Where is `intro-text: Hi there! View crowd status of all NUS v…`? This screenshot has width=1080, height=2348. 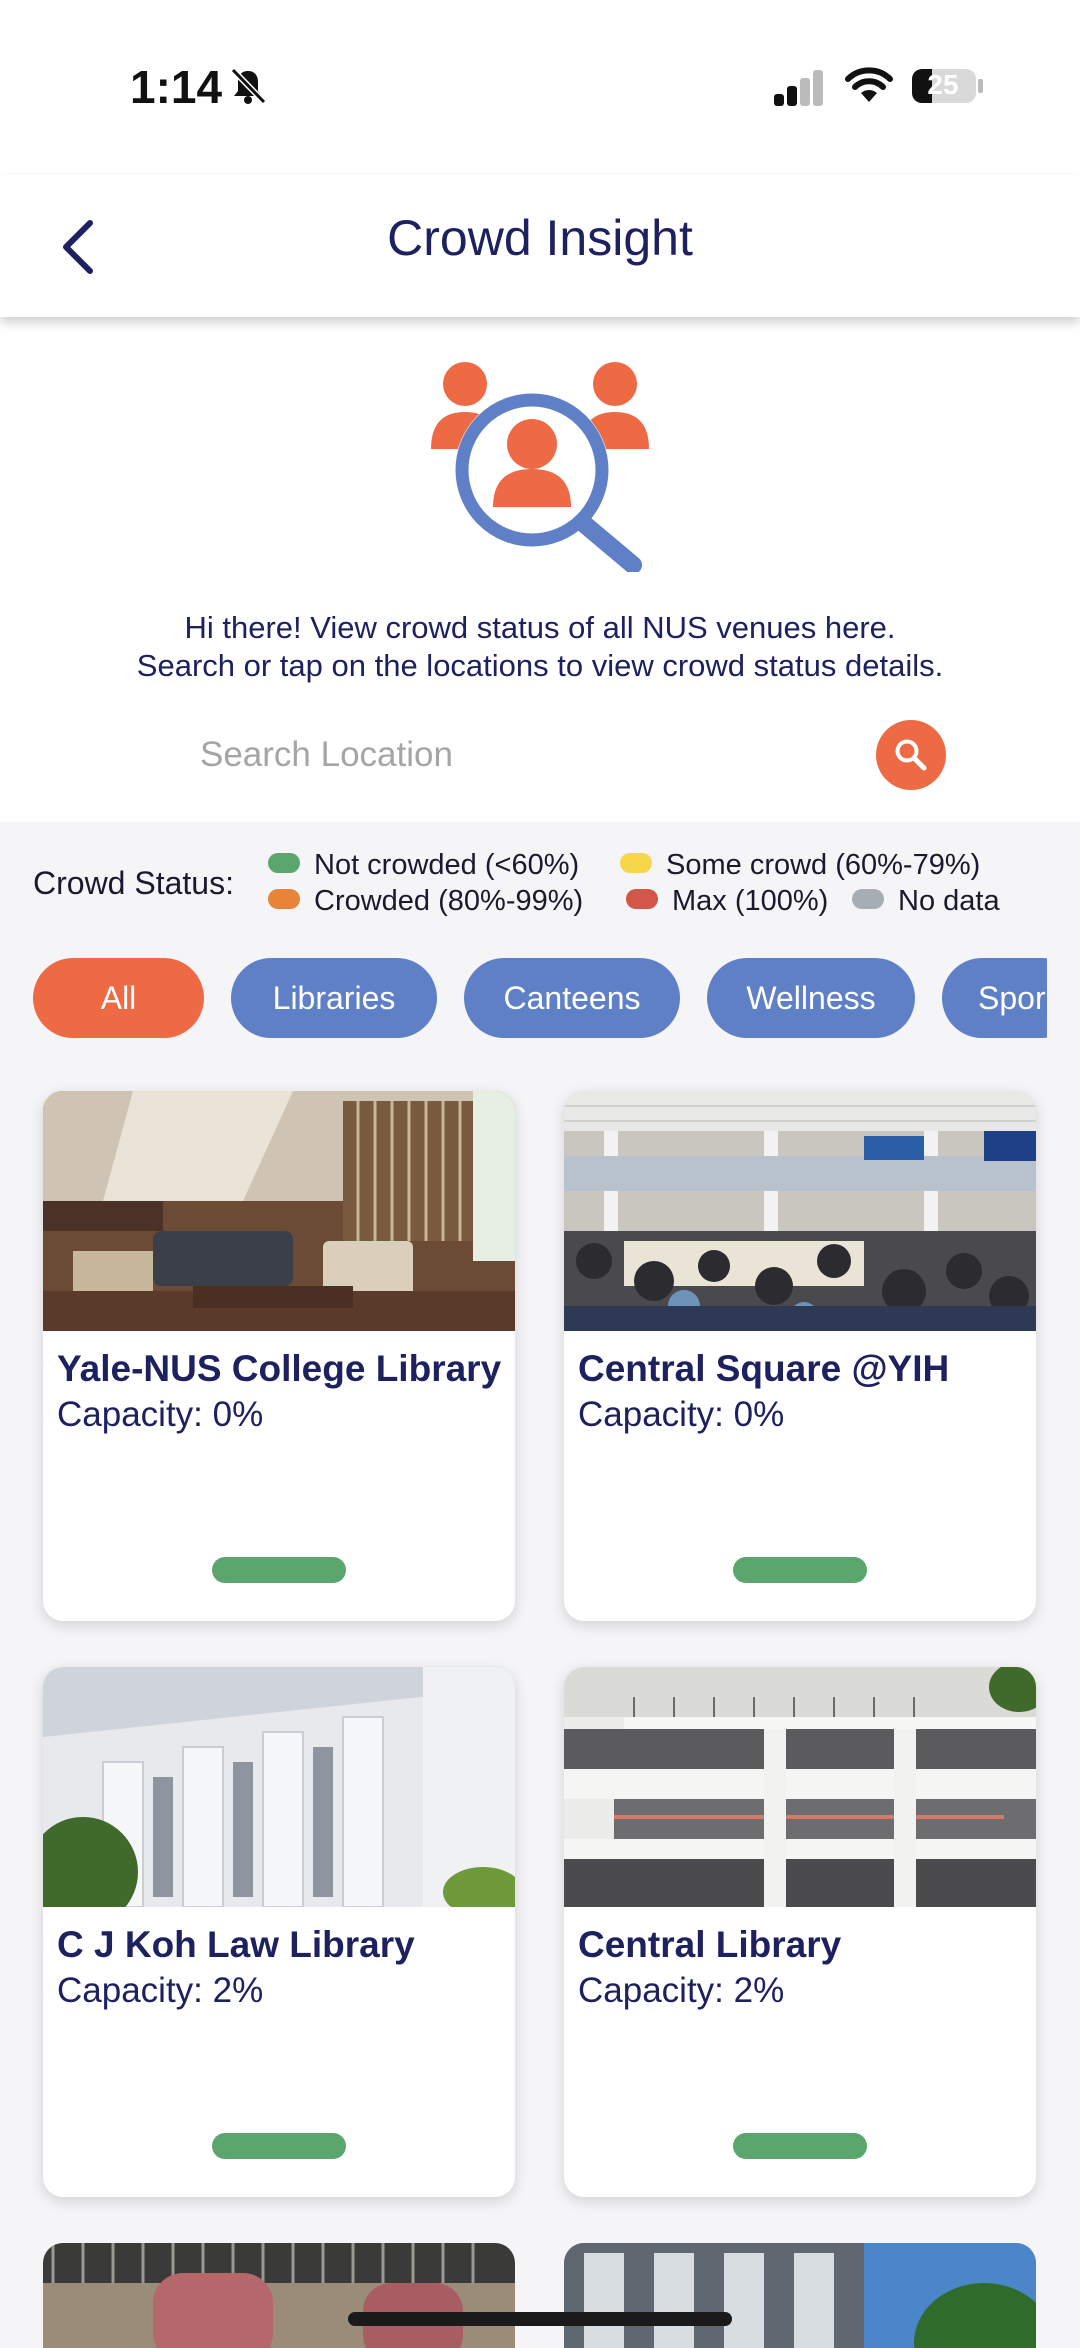
intro-text: Hi there! View crowd status of all NUS v… is located at coordinates (540, 647).